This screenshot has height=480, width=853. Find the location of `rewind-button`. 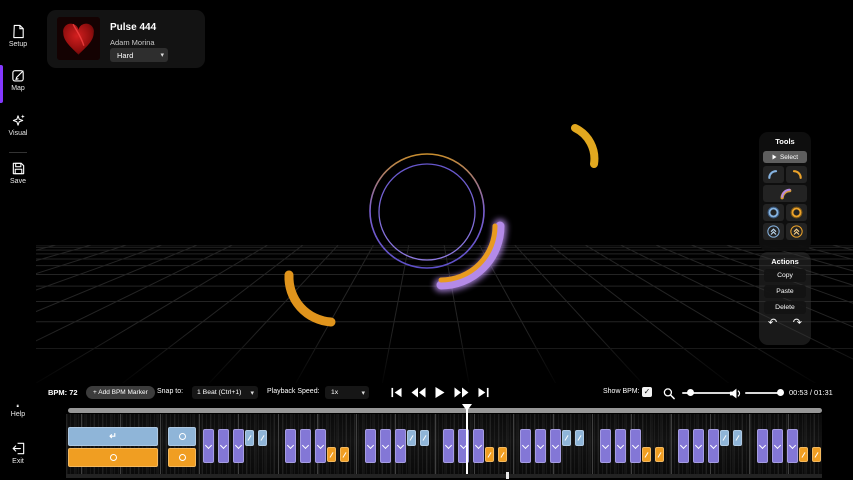

rewind-button is located at coordinates (418, 392).